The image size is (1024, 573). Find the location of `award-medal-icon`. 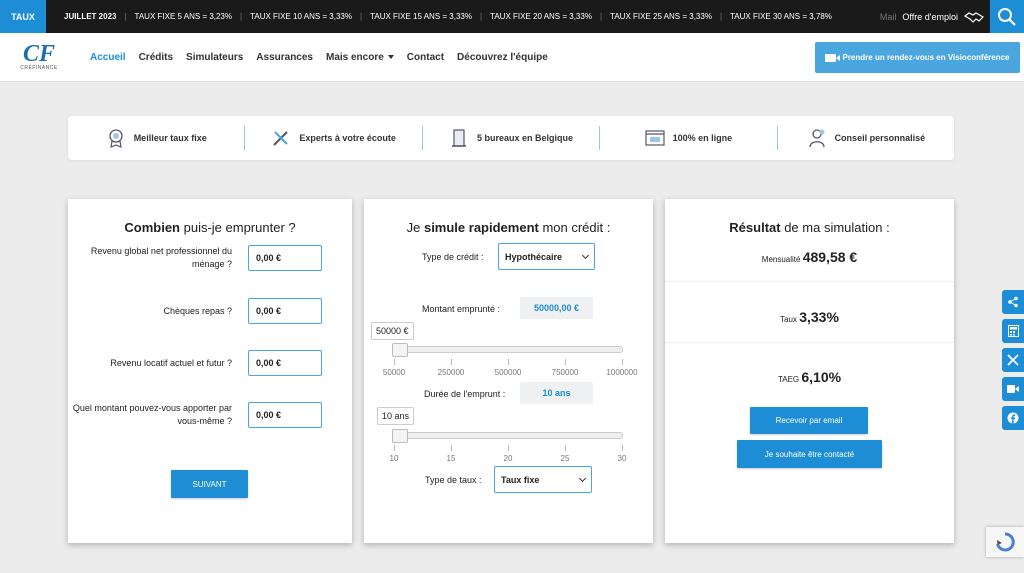

award-medal-icon is located at coordinates (116, 138).